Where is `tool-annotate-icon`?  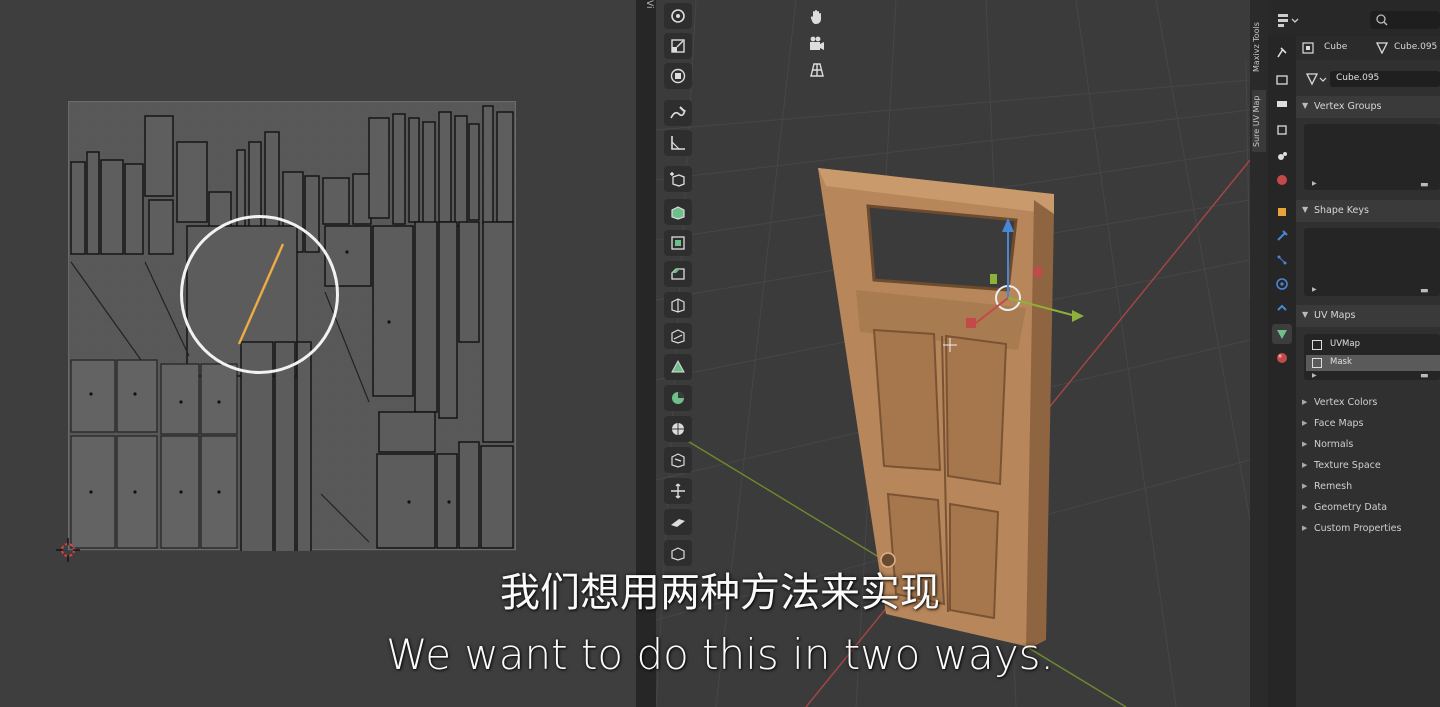 tool-annotate-icon is located at coordinates (678, 113).